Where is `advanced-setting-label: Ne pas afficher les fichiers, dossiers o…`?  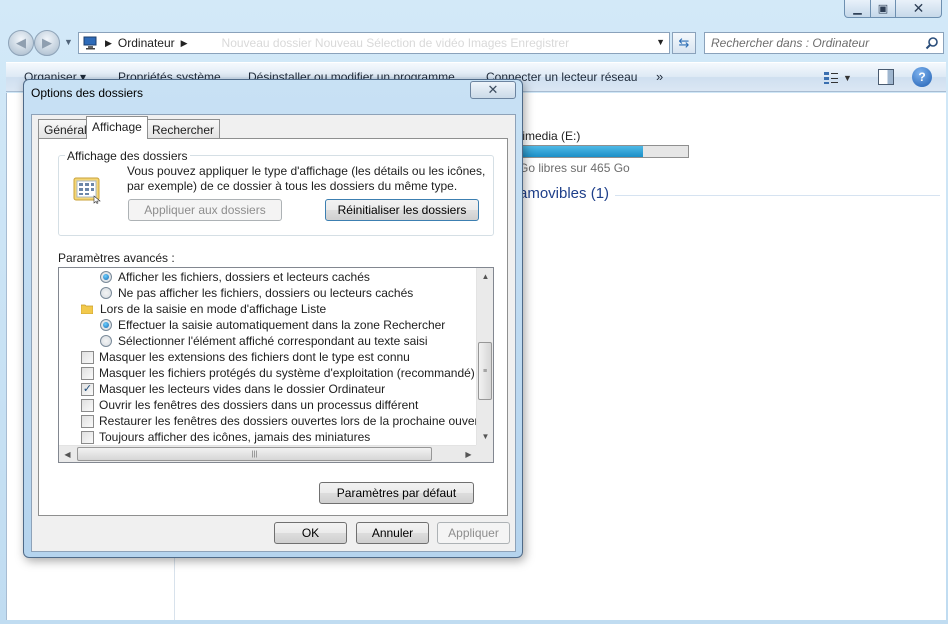
advanced-setting-label: Ne pas afficher les fichiers, dossiers o… is located at coordinates (266, 293).